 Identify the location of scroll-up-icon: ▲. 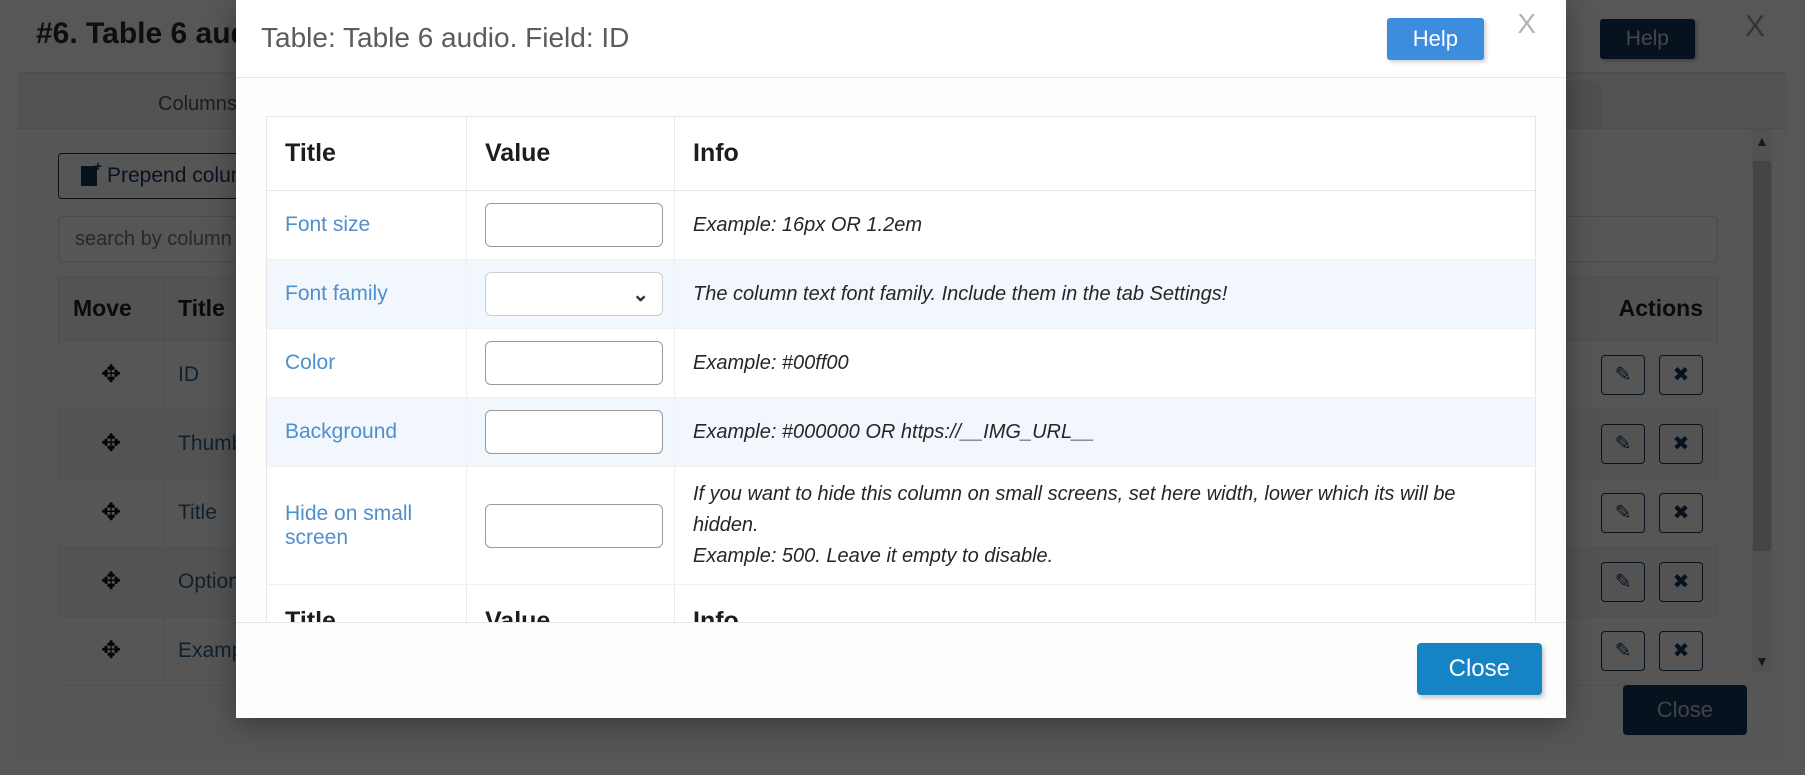
(1762, 141).